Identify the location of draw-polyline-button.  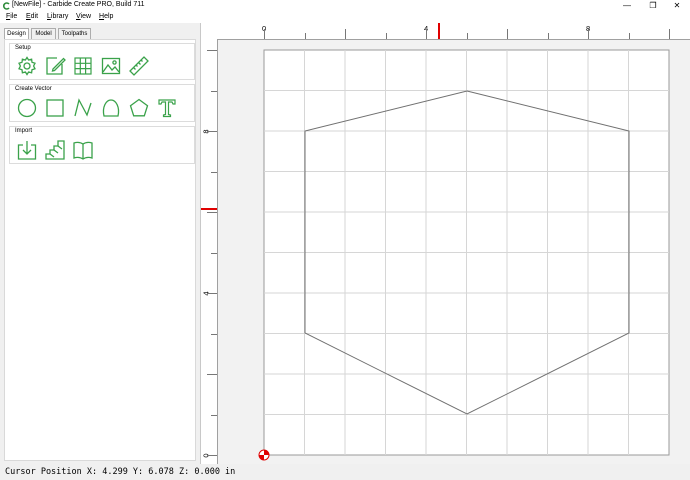
(83, 108).